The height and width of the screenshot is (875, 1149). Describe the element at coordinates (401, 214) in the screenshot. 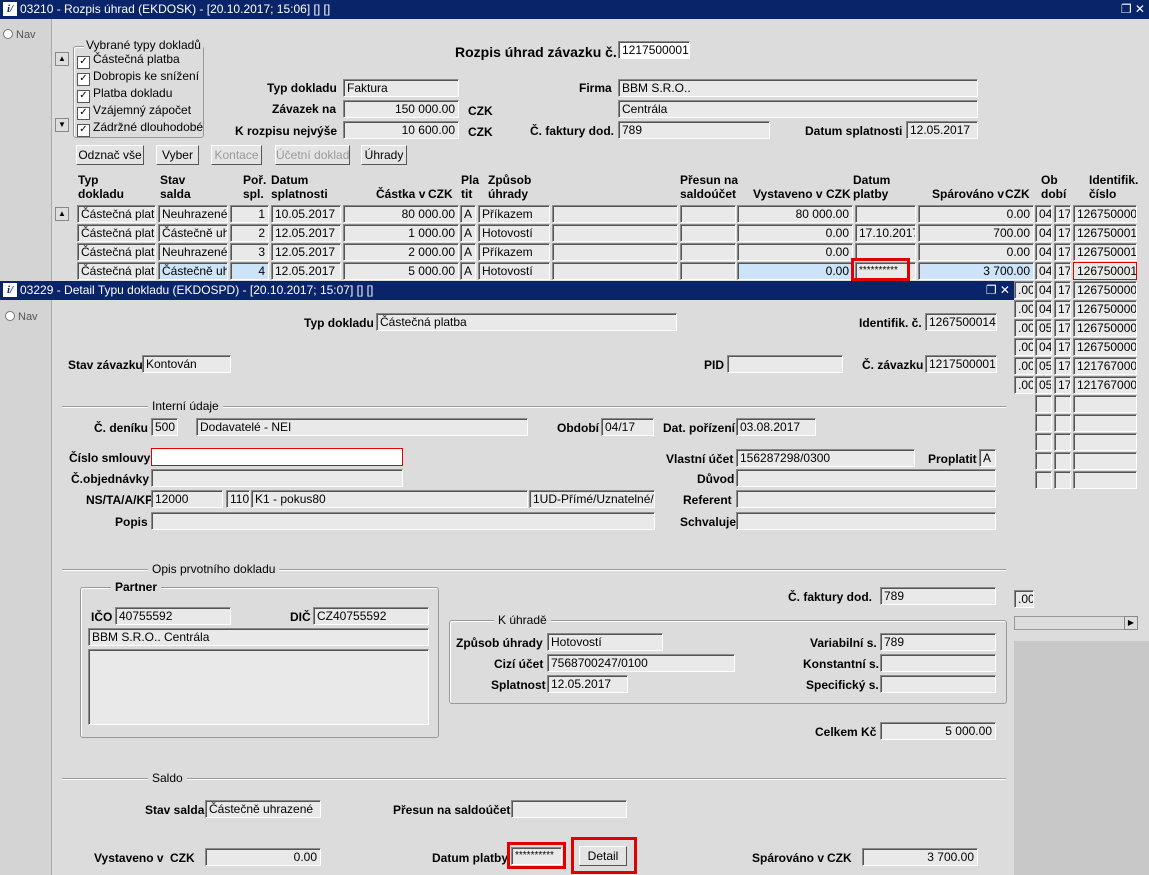

I see `table-cell-castka: 80 000.00` at that location.